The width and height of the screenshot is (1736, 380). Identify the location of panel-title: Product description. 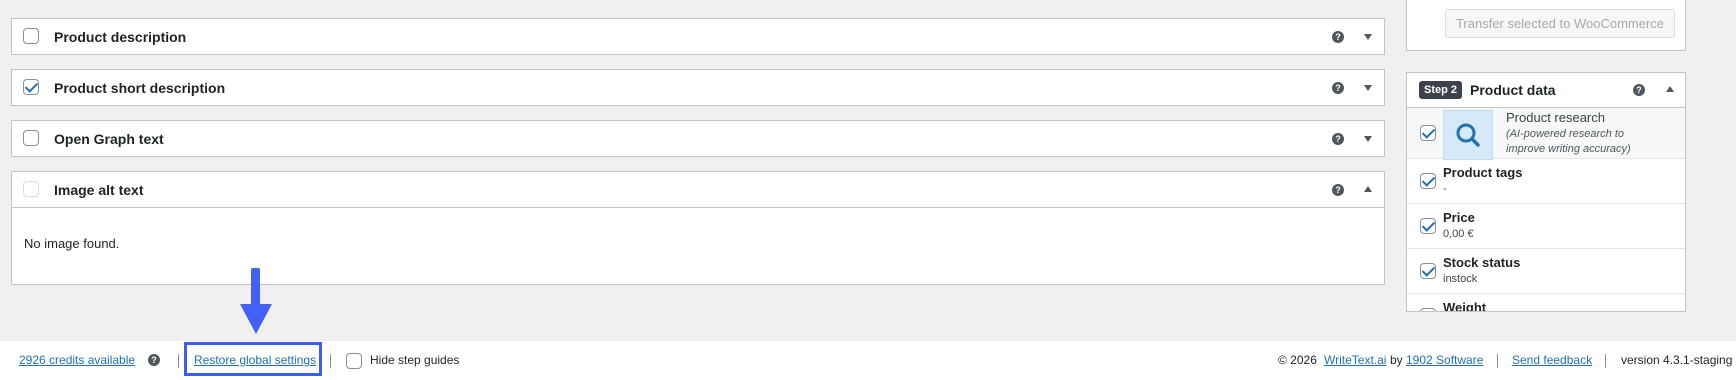
(120, 36).